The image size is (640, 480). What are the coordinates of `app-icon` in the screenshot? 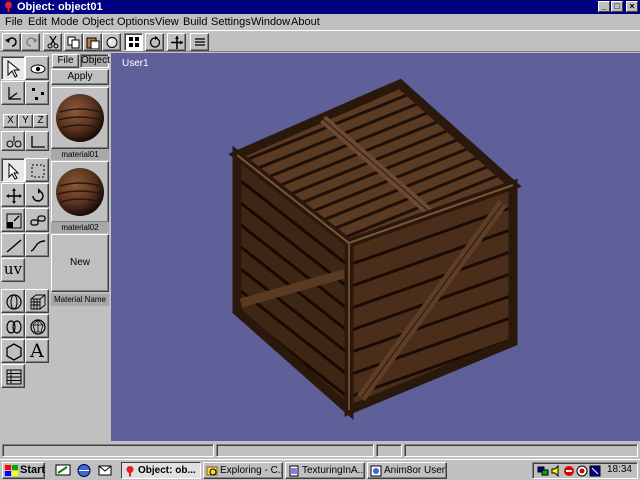 It's located at (8, 6).